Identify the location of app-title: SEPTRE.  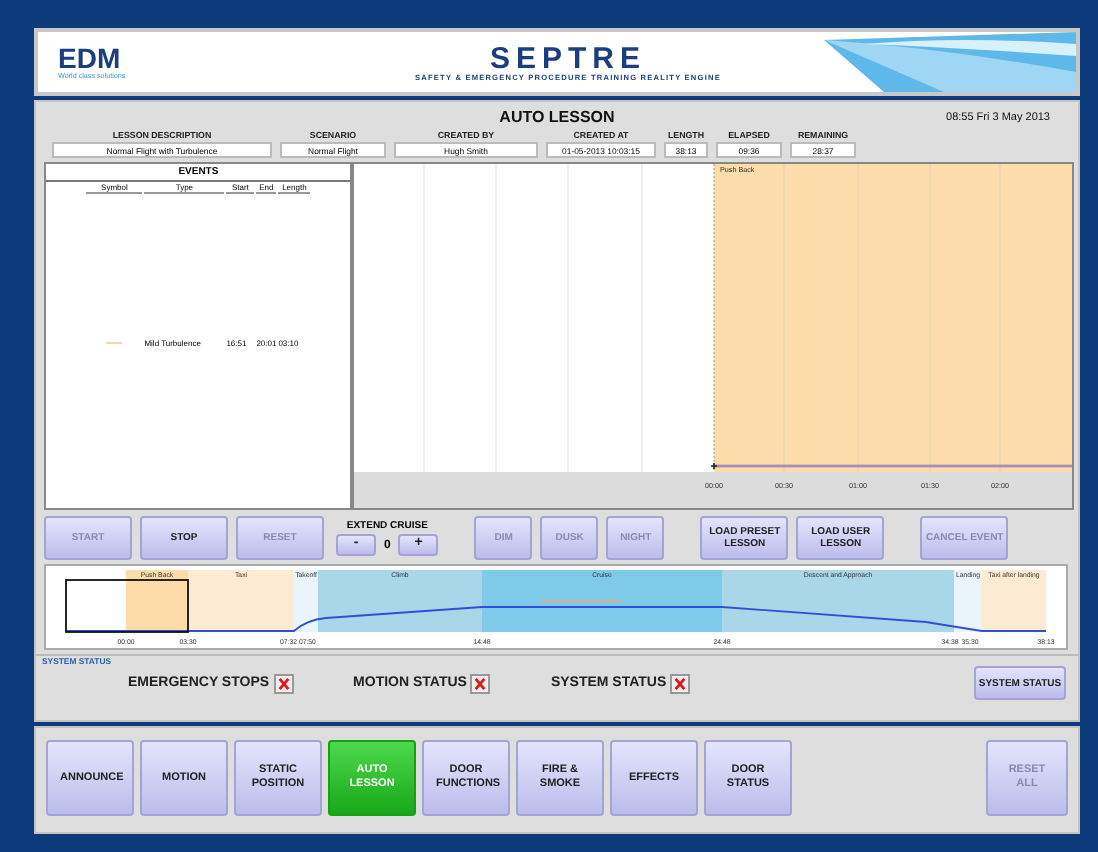
(567, 58).